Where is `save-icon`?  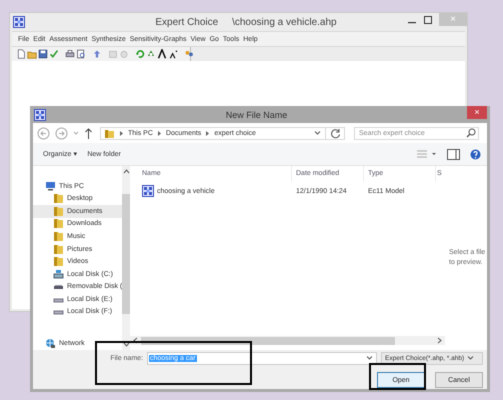
save-icon is located at coordinates (43, 54).